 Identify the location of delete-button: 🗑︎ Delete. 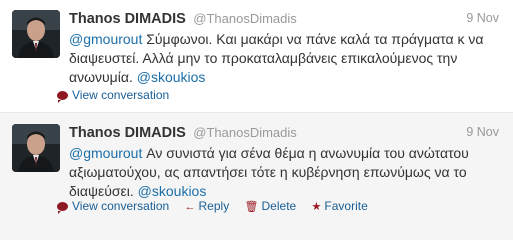
(271, 206).